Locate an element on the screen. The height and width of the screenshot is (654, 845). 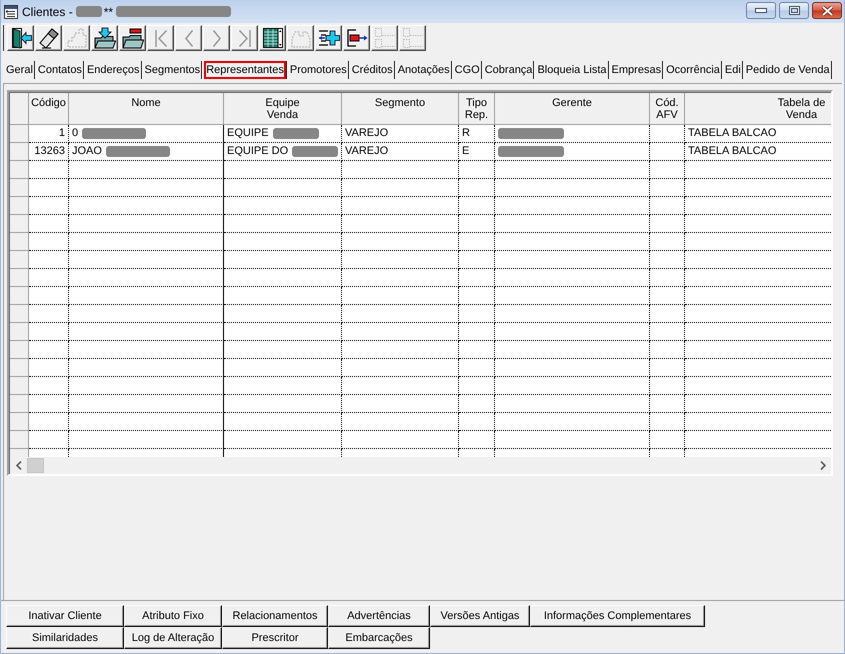
cell-text: JOAO is located at coordinates (87, 151).